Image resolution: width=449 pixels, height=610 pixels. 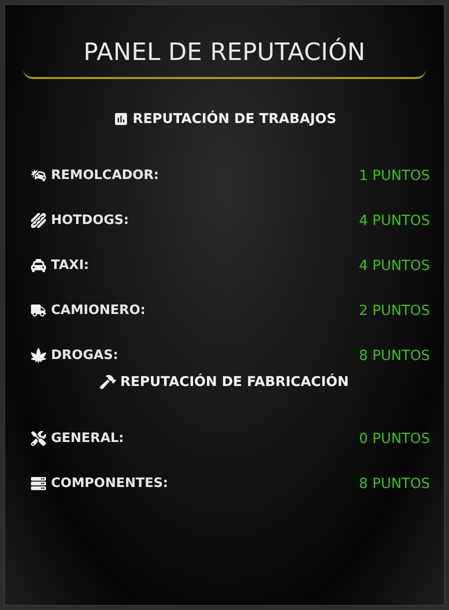 What do you see at coordinates (38, 310) in the screenshot?
I see `truck-icon` at bounding box center [38, 310].